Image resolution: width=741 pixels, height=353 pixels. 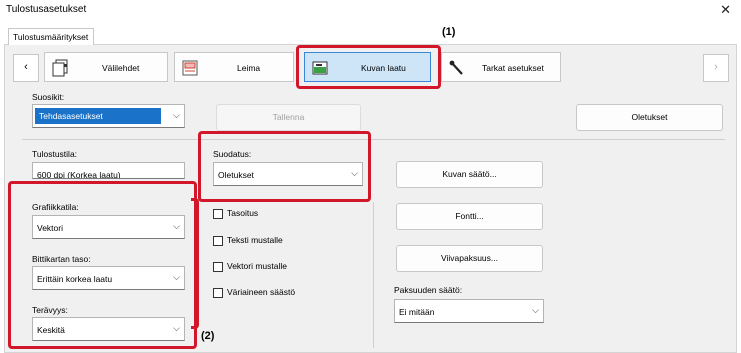 I want to click on print-mode-select: 600 dpi (Korkea laatu), so click(x=108, y=170).